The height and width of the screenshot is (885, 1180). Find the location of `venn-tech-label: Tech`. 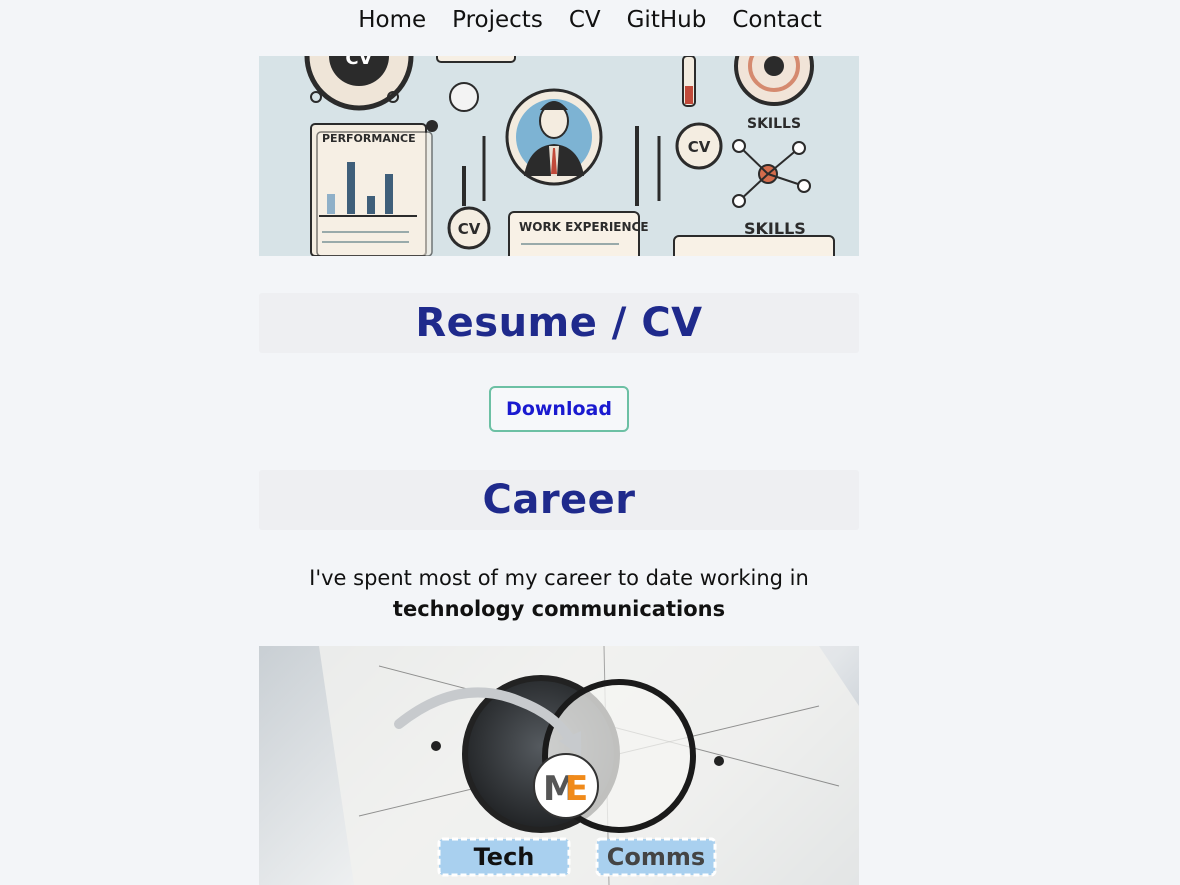

venn-tech-label: Tech is located at coordinates (504, 857).